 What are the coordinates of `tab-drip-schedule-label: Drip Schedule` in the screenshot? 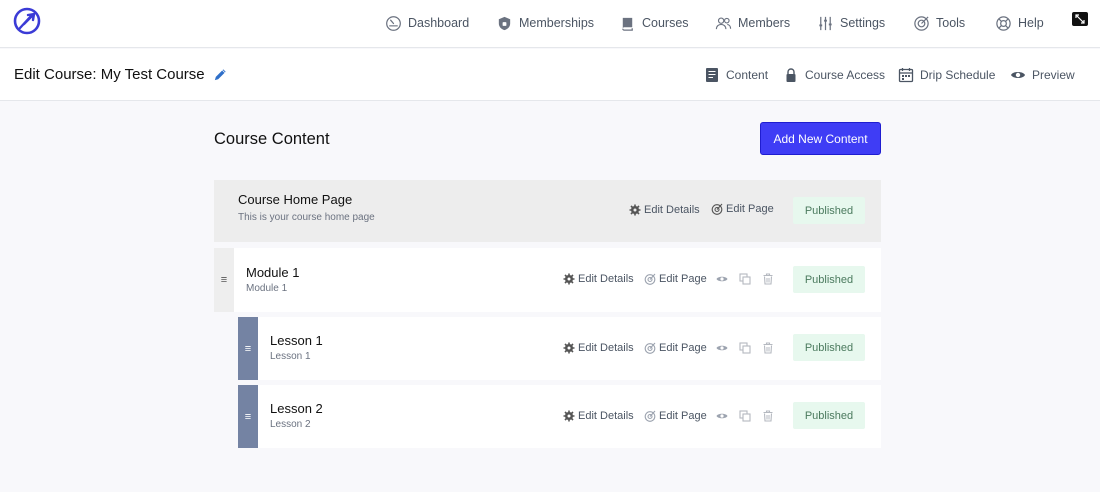 It's located at (958, 75).